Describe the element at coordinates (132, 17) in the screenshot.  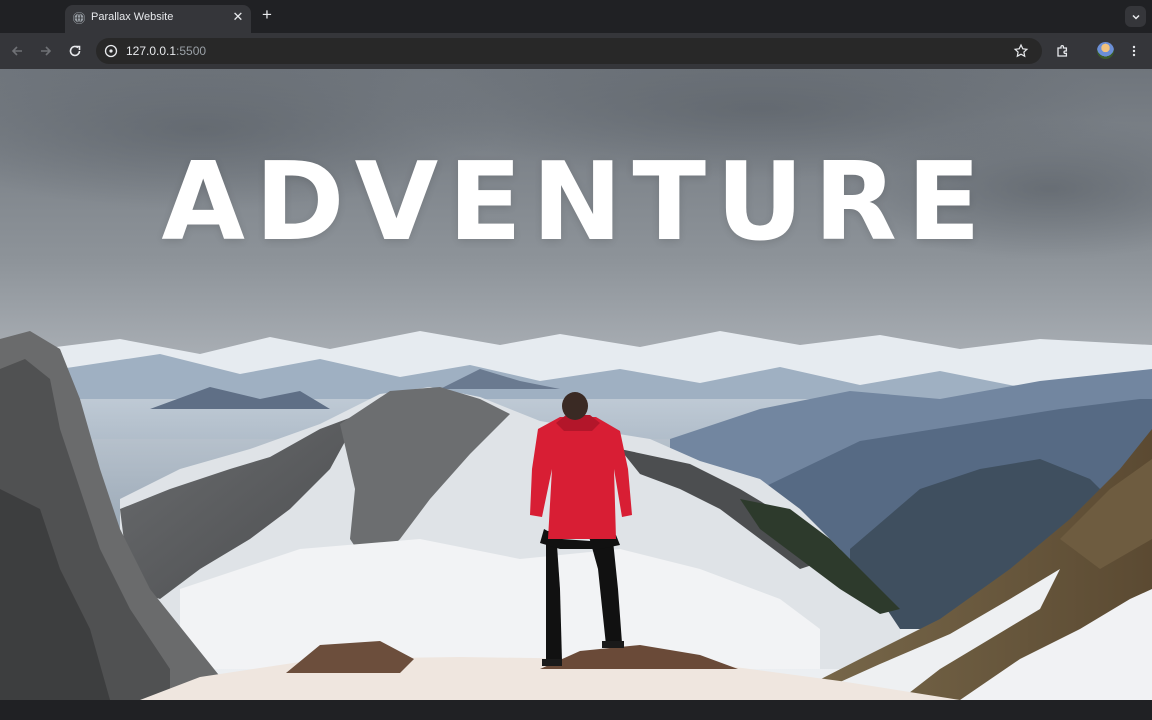
I see `tab-title: Parallax Website` at that location.